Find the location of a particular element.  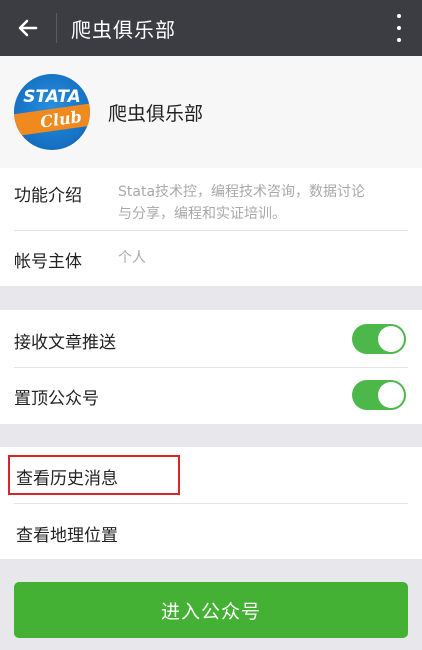

logo-text-top: STATA is located at coordinates (52, 97).